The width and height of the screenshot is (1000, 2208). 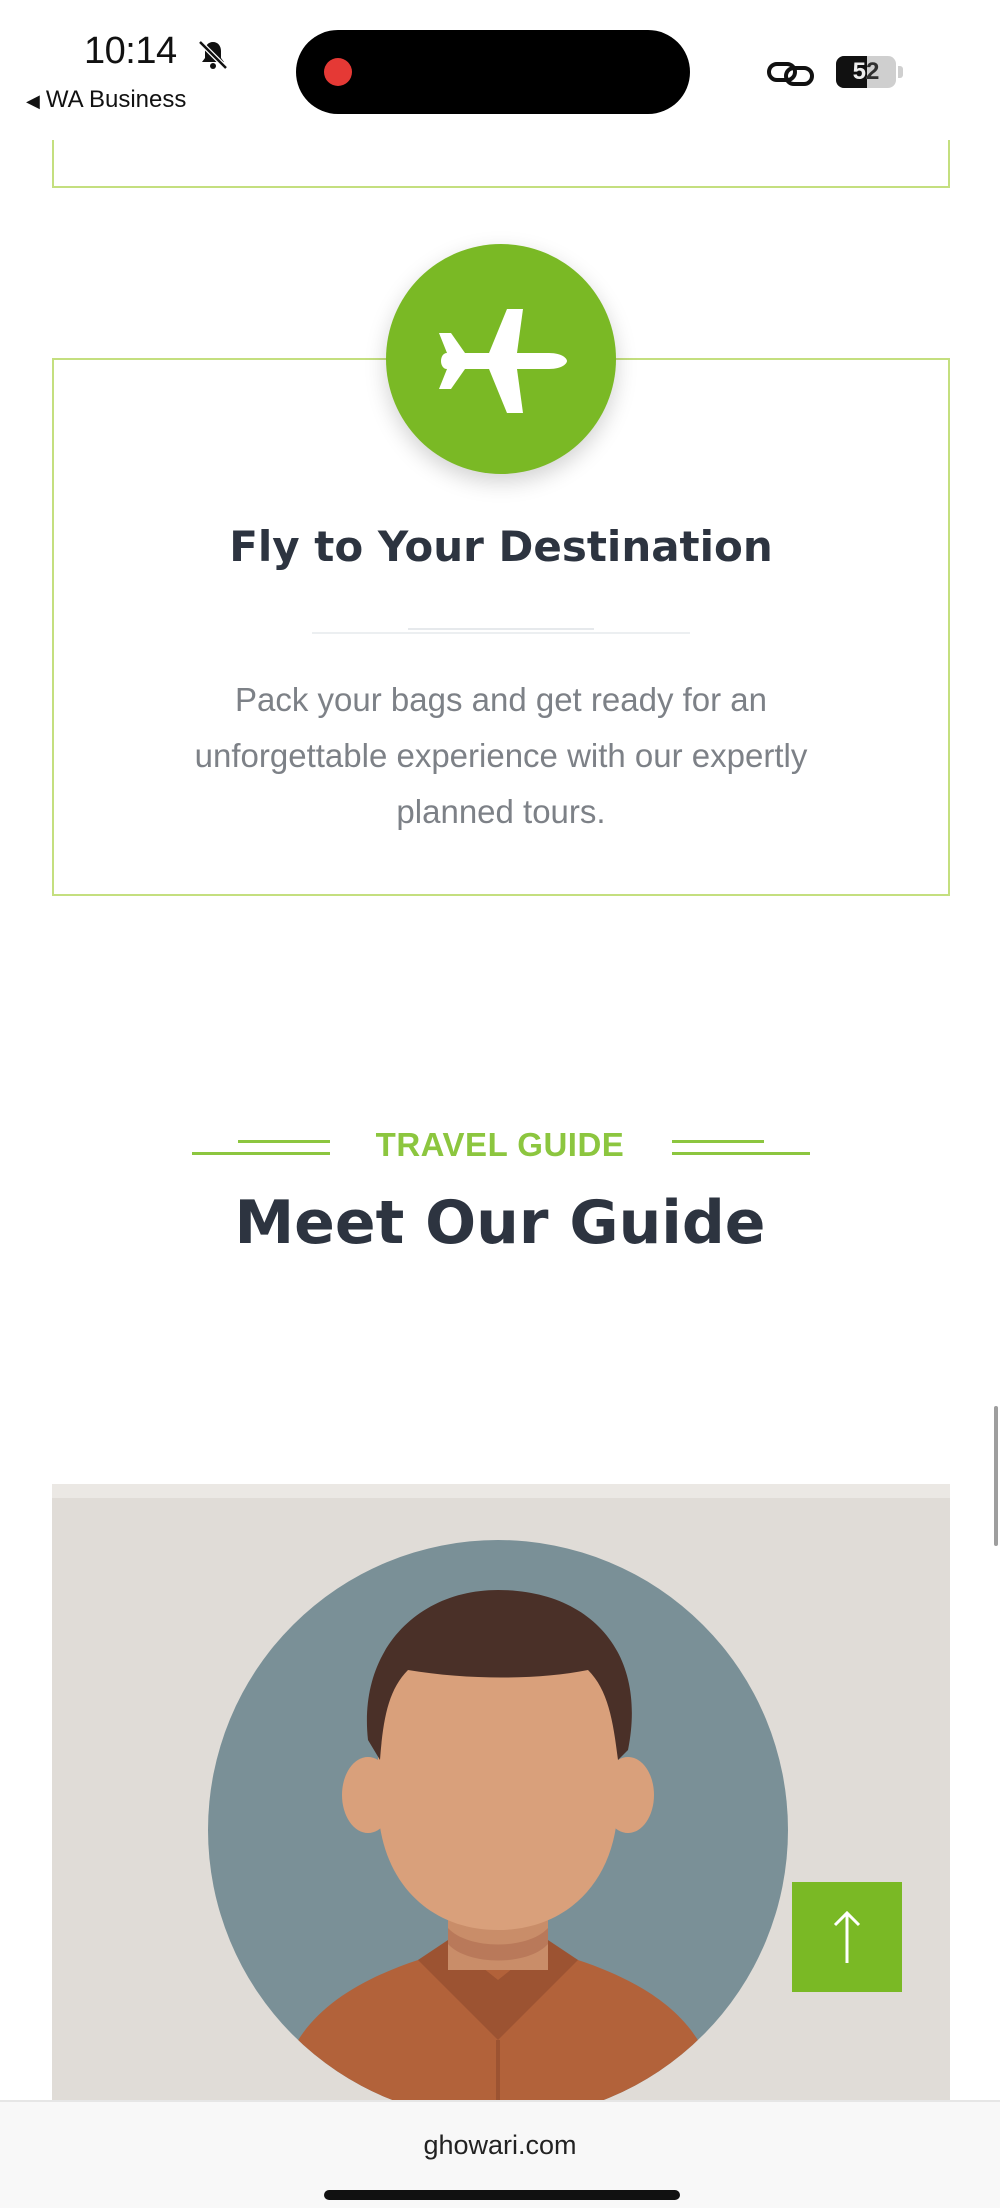 I want to click on back-to-app-link: ◀ WA Business, so click(x=106, y=100).